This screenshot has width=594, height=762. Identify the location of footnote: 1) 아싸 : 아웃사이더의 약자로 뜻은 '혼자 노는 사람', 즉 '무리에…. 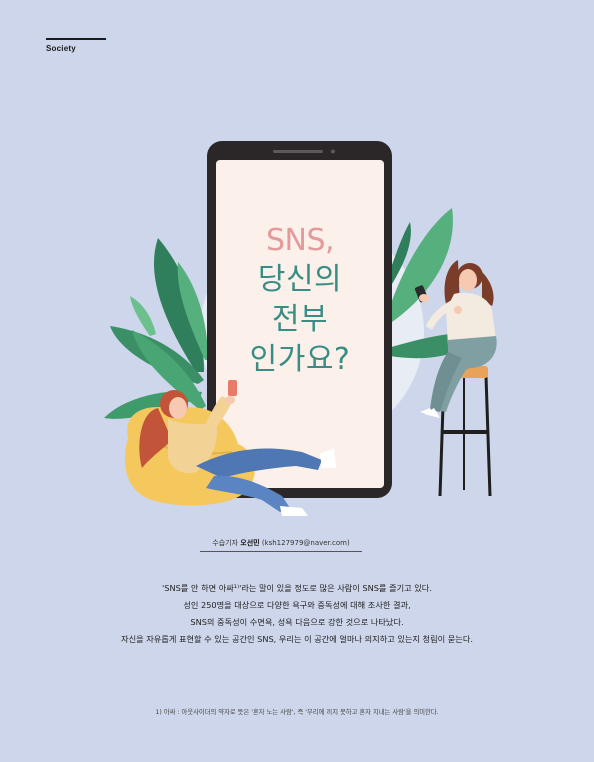
(297, 712).